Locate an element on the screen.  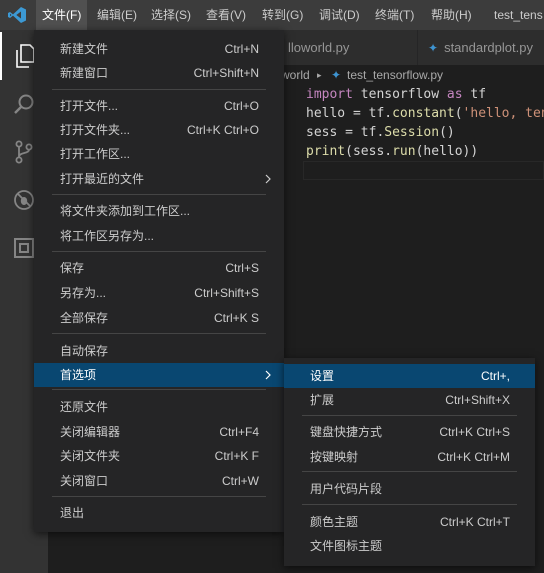
code-line: hello = tf.constant('hello, tens is located at coordinates (425, 113).